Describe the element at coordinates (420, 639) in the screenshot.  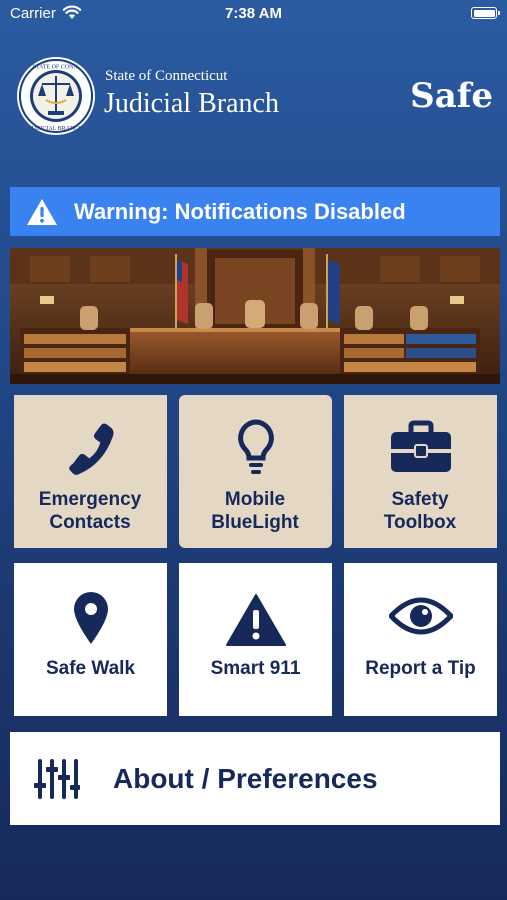
I see `report-tip-button: Report a Tip` at that location.